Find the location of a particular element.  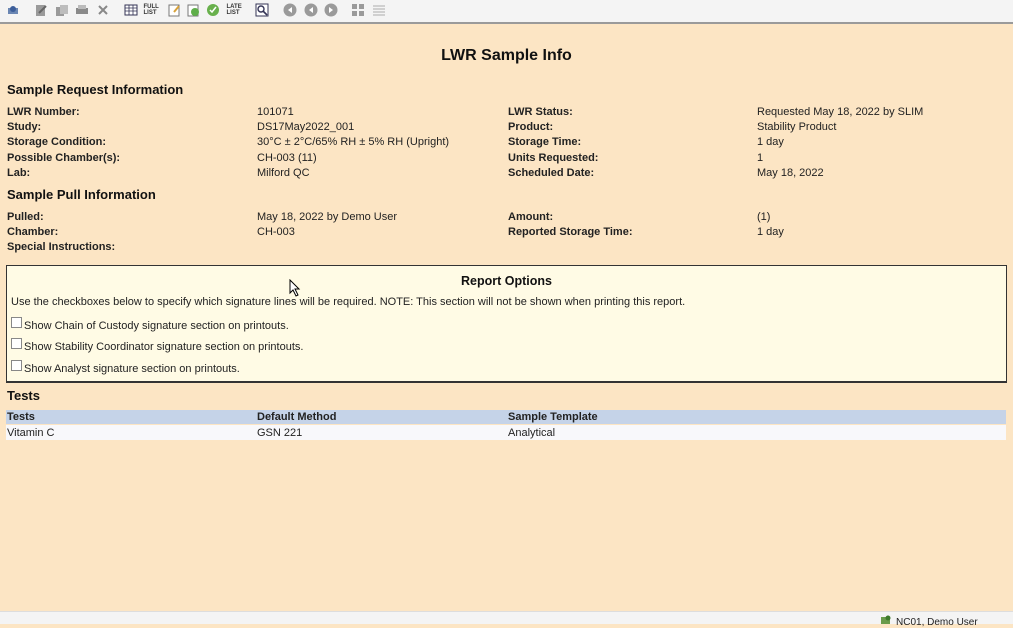

tests-column-header: Tests is located at coordinates (21, 417).